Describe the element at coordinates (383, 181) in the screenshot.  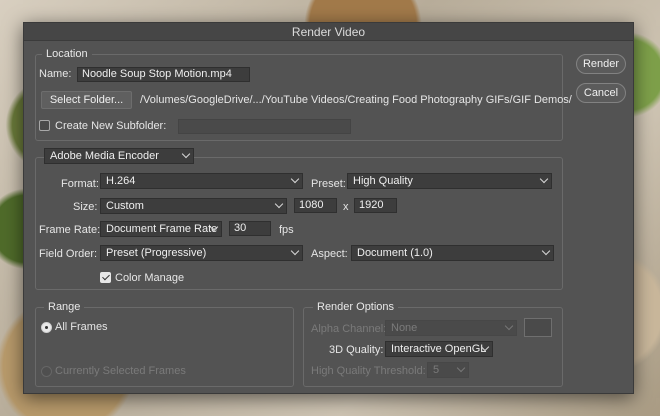
I see `preset-value: High Quality` at that location.